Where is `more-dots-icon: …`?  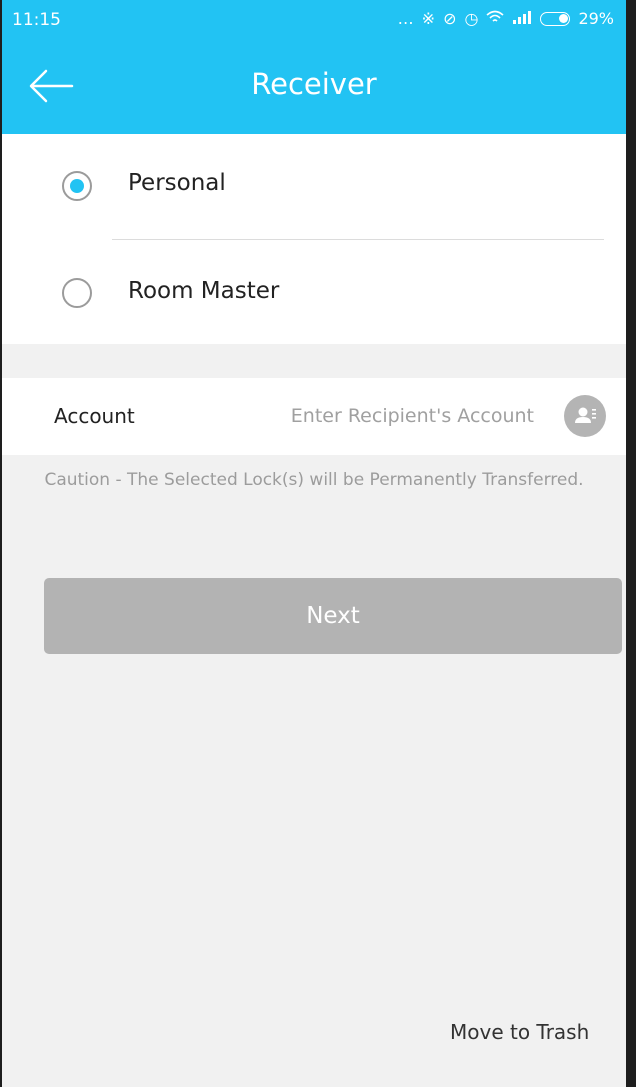 more-dots-icon: … is located at coordinates (405, 18).